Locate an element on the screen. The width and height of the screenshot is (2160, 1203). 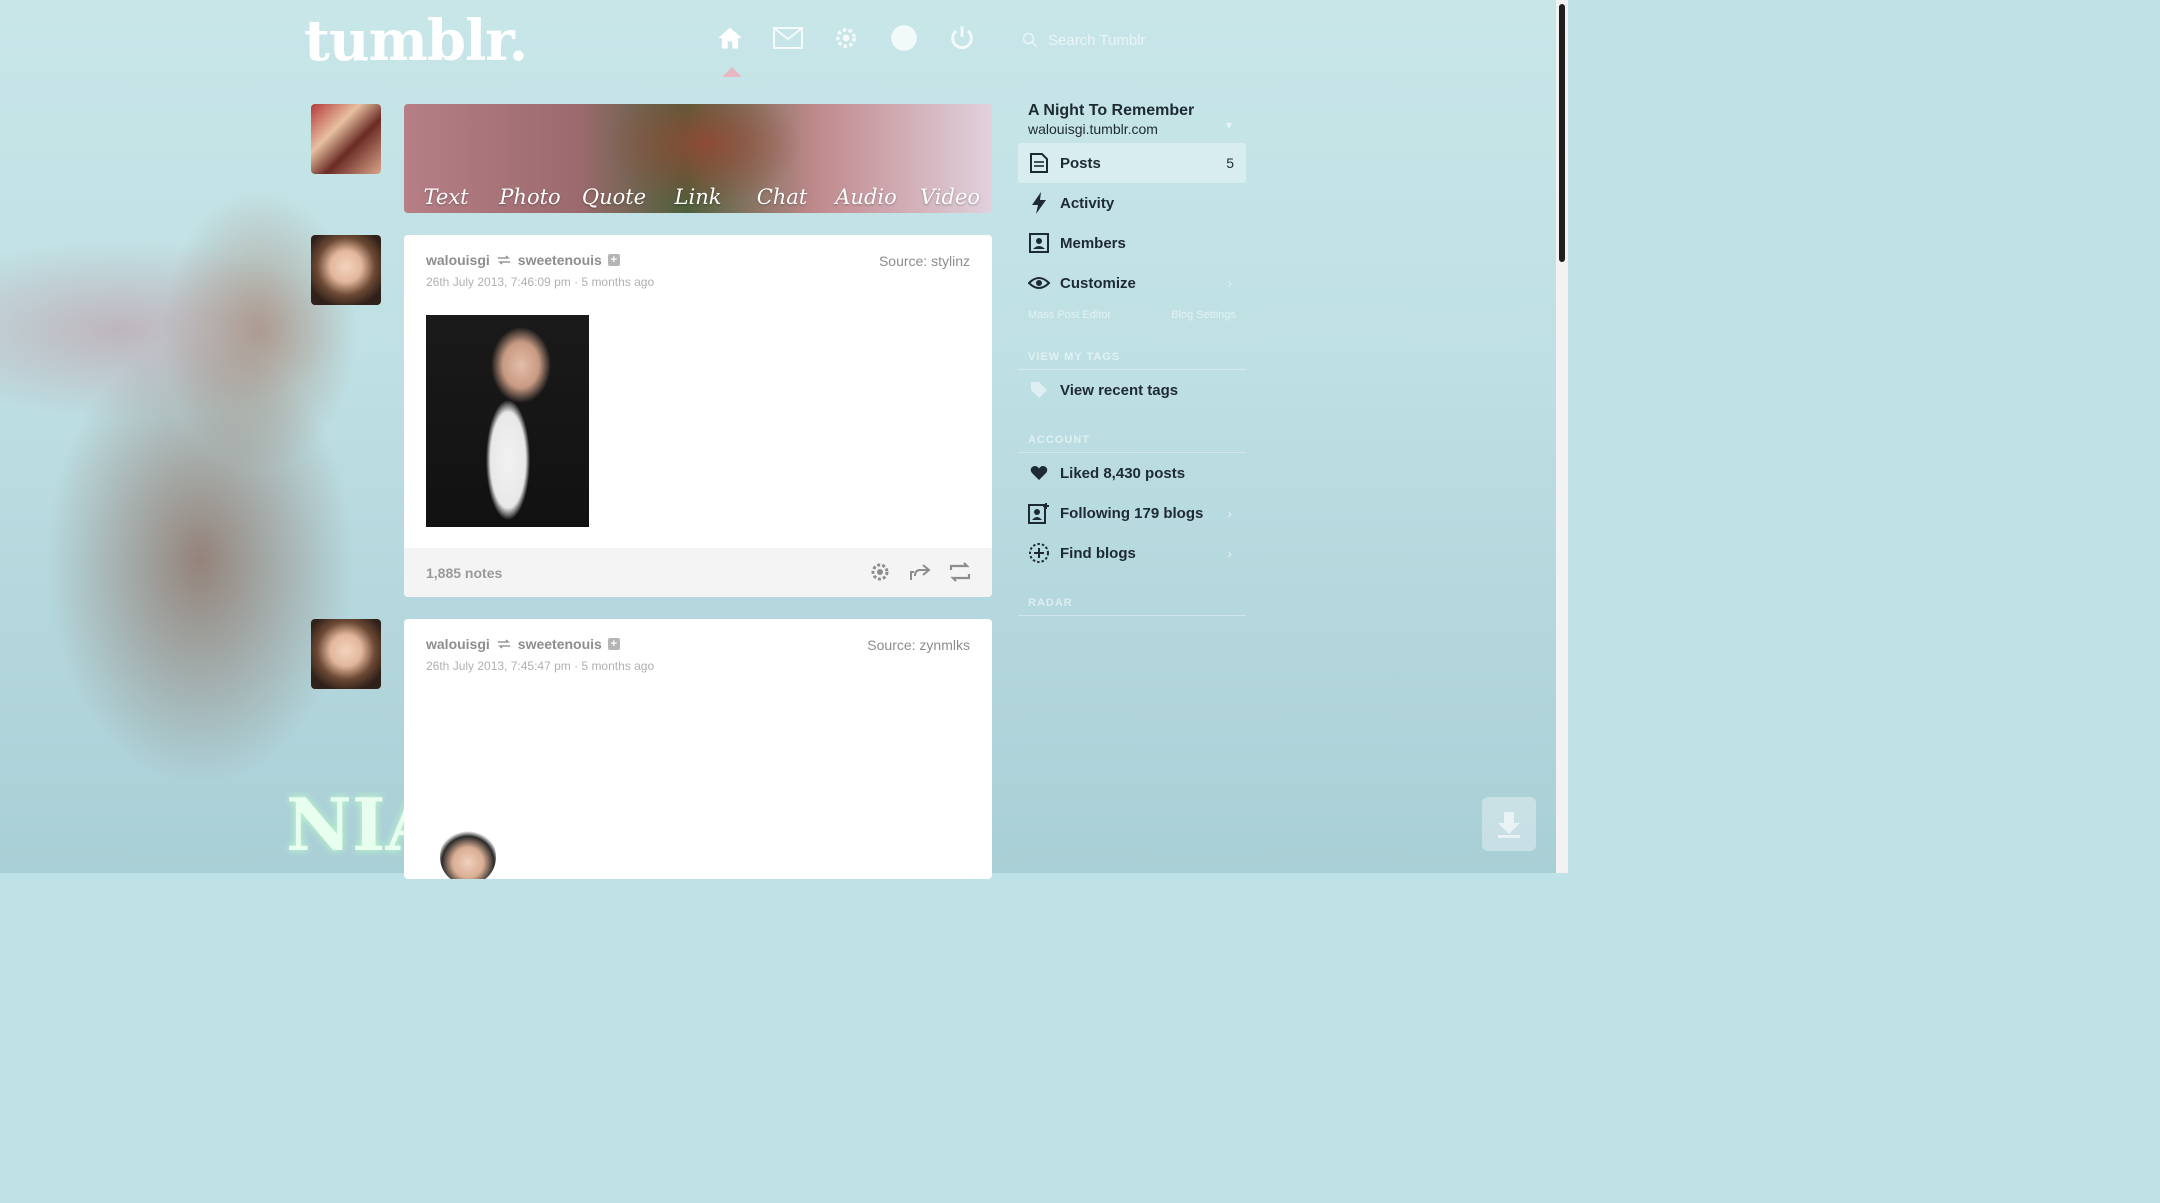
activity-button is located at coordinates (904, 38).